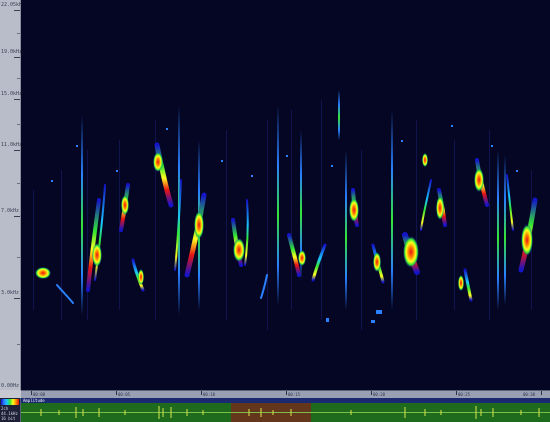  What do you see at coordinates (10, 386) in the screenshot?
I see `frequency-label: 0.00Hz` at bounding box center [10, 386].